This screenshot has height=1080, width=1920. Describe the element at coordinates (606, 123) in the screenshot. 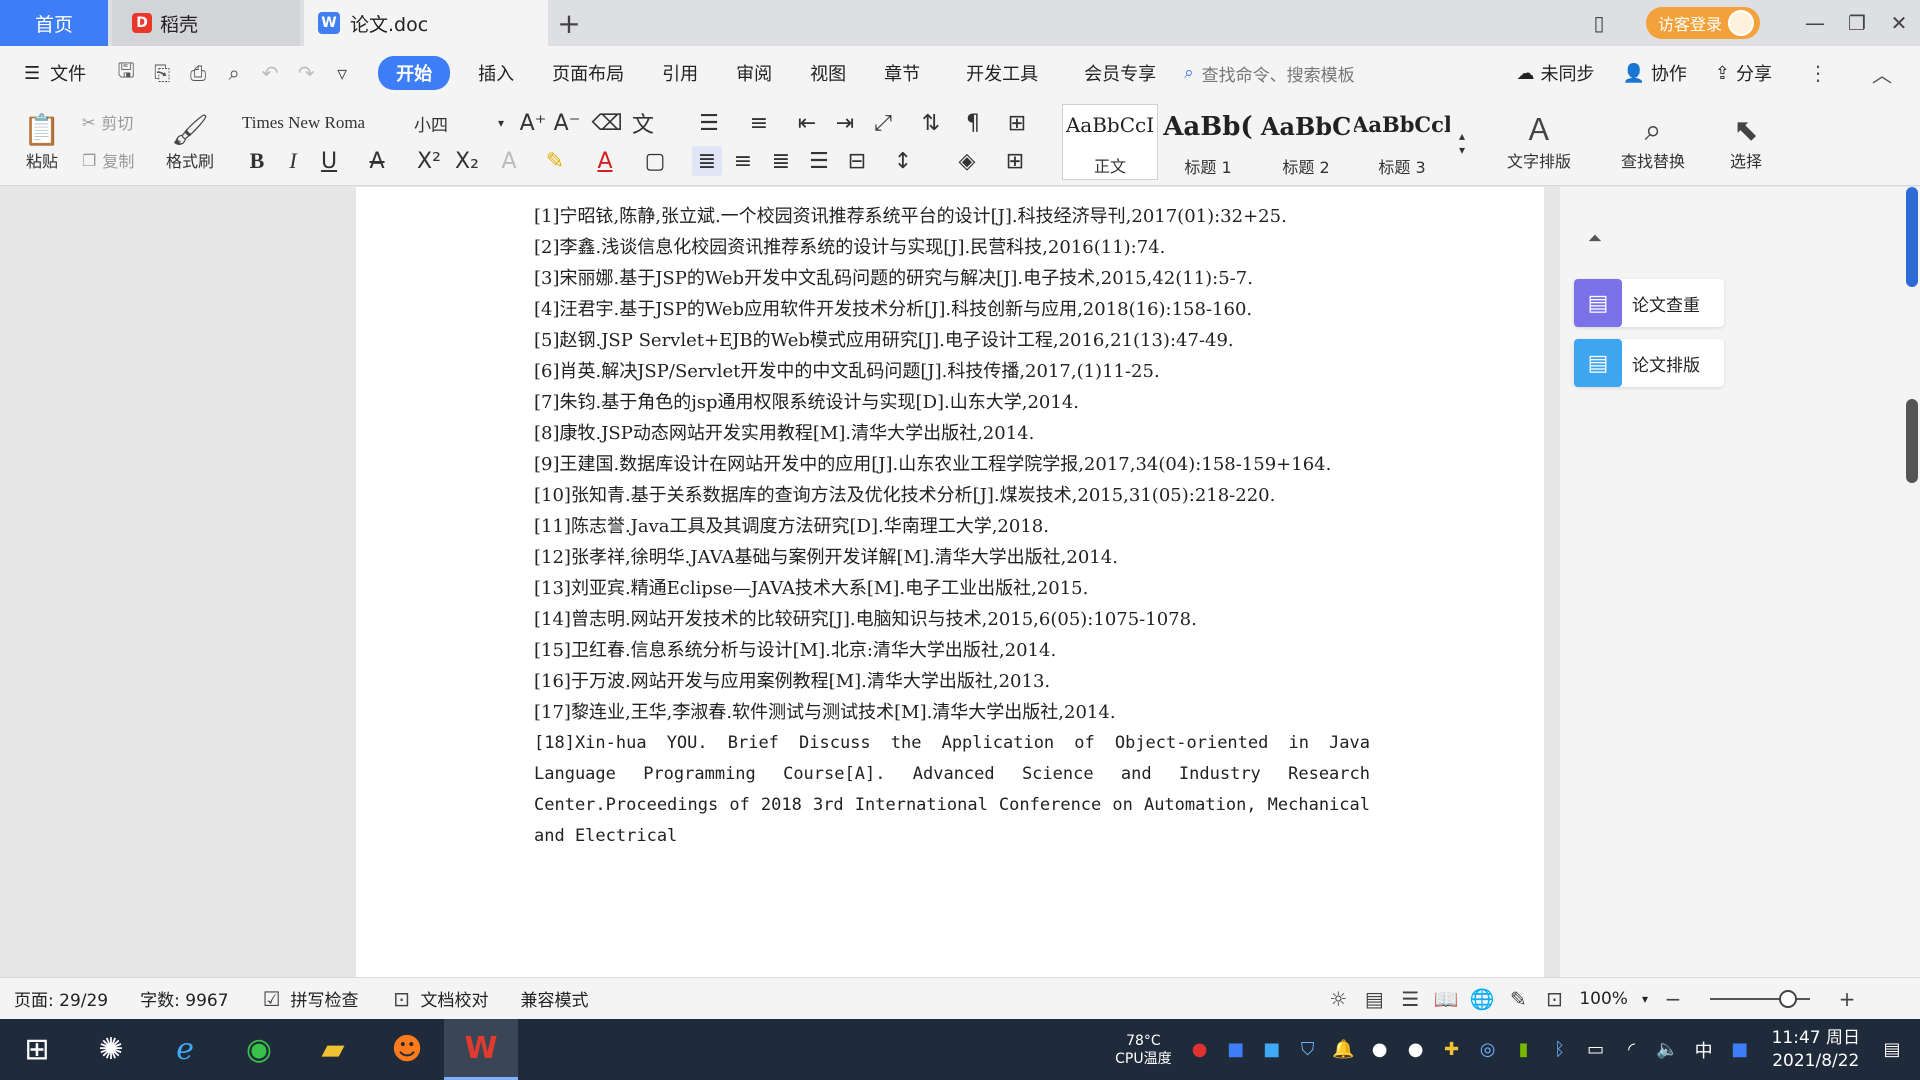

I see `clear-format-icon: ⌫` at that location.